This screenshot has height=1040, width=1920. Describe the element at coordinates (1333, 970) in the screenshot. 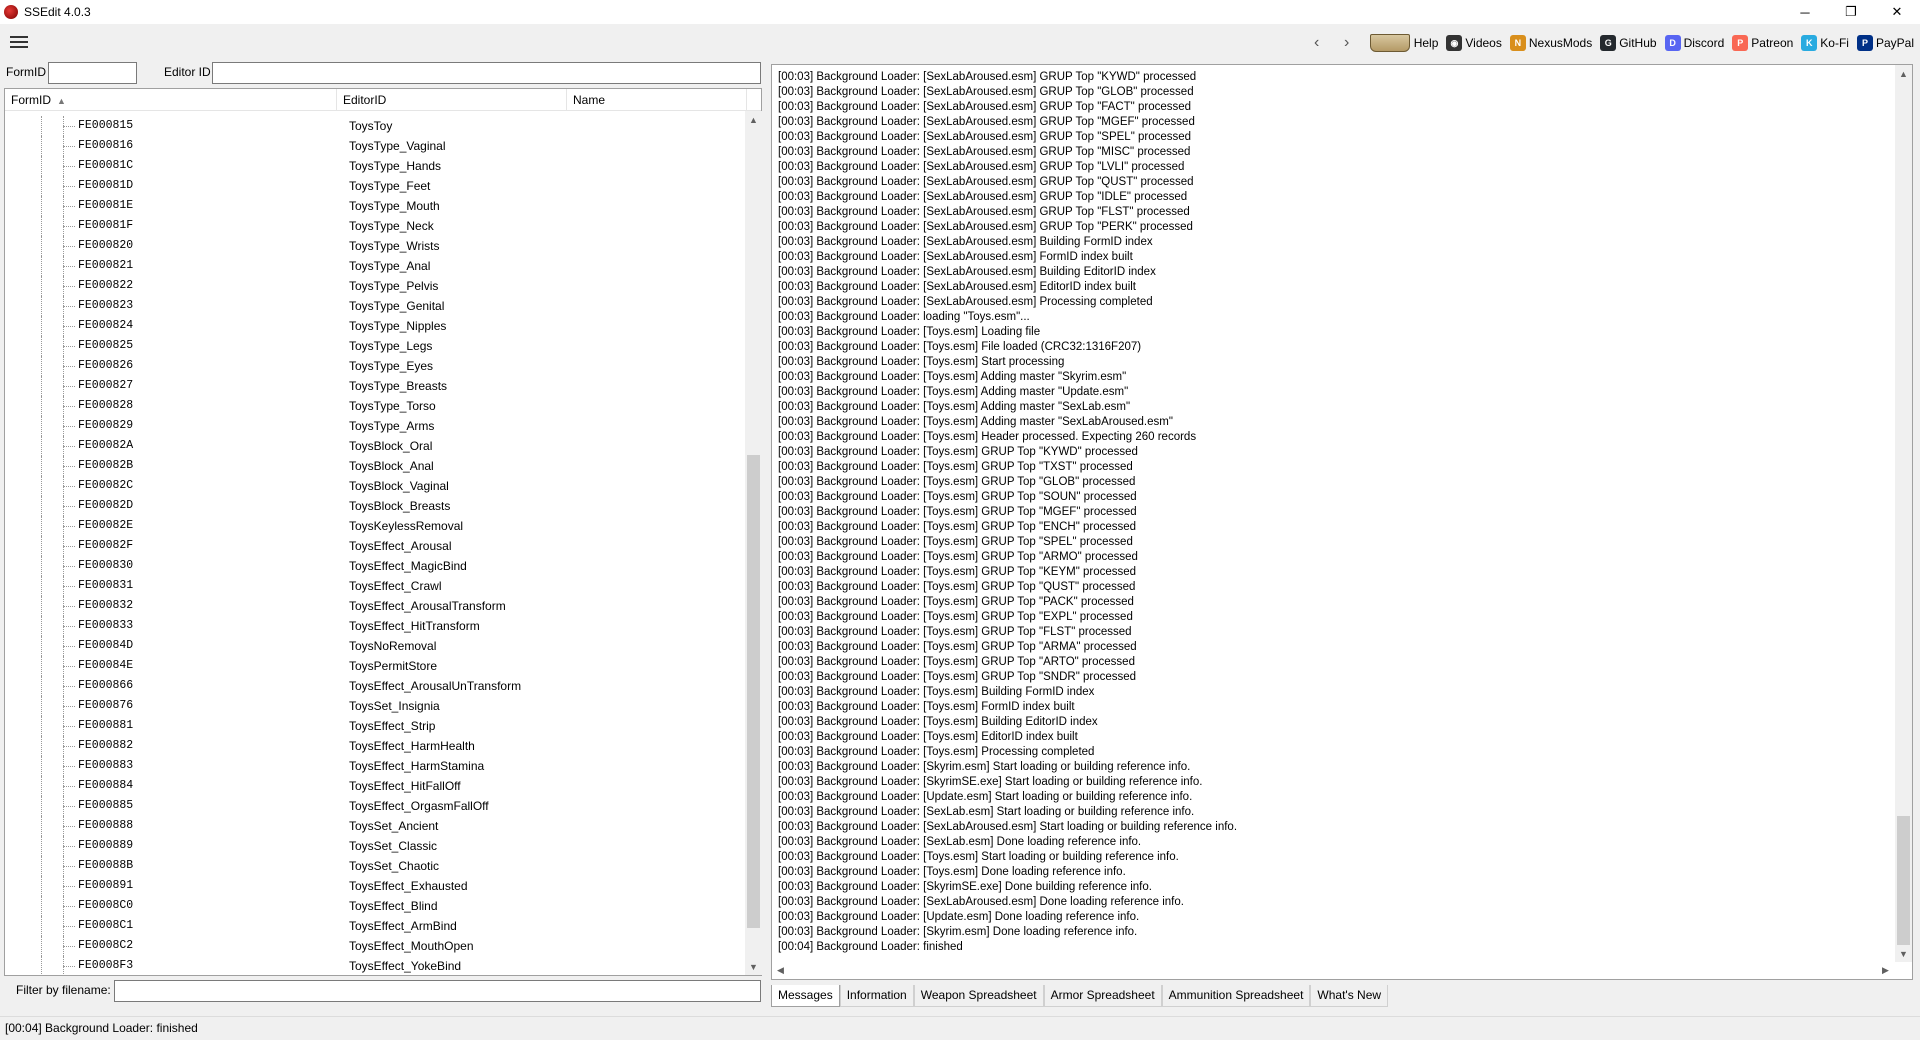

I see `messages-hscrollbar: ◀ ▶` at that location.